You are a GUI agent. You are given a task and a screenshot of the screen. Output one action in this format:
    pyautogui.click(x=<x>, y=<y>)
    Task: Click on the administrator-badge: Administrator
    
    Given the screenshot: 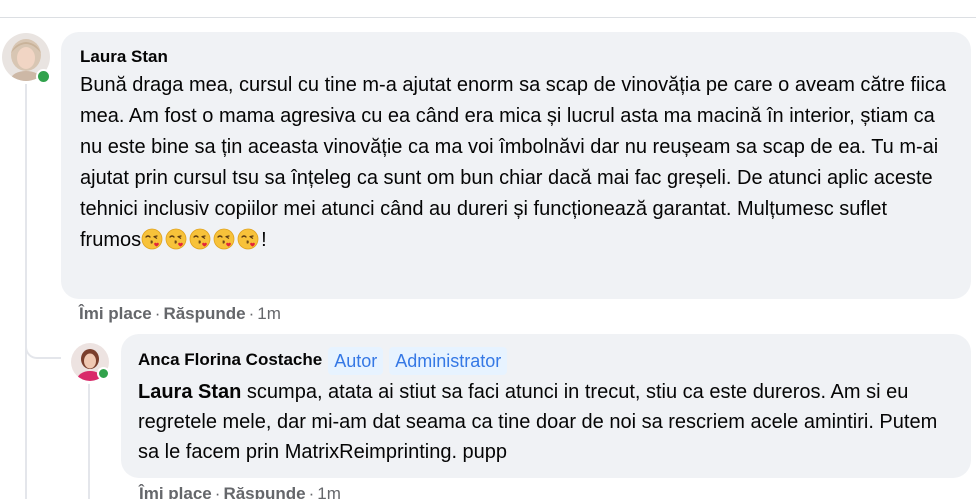 What is the action you would take?
    pyautogui.click(x=448, y=360)
    